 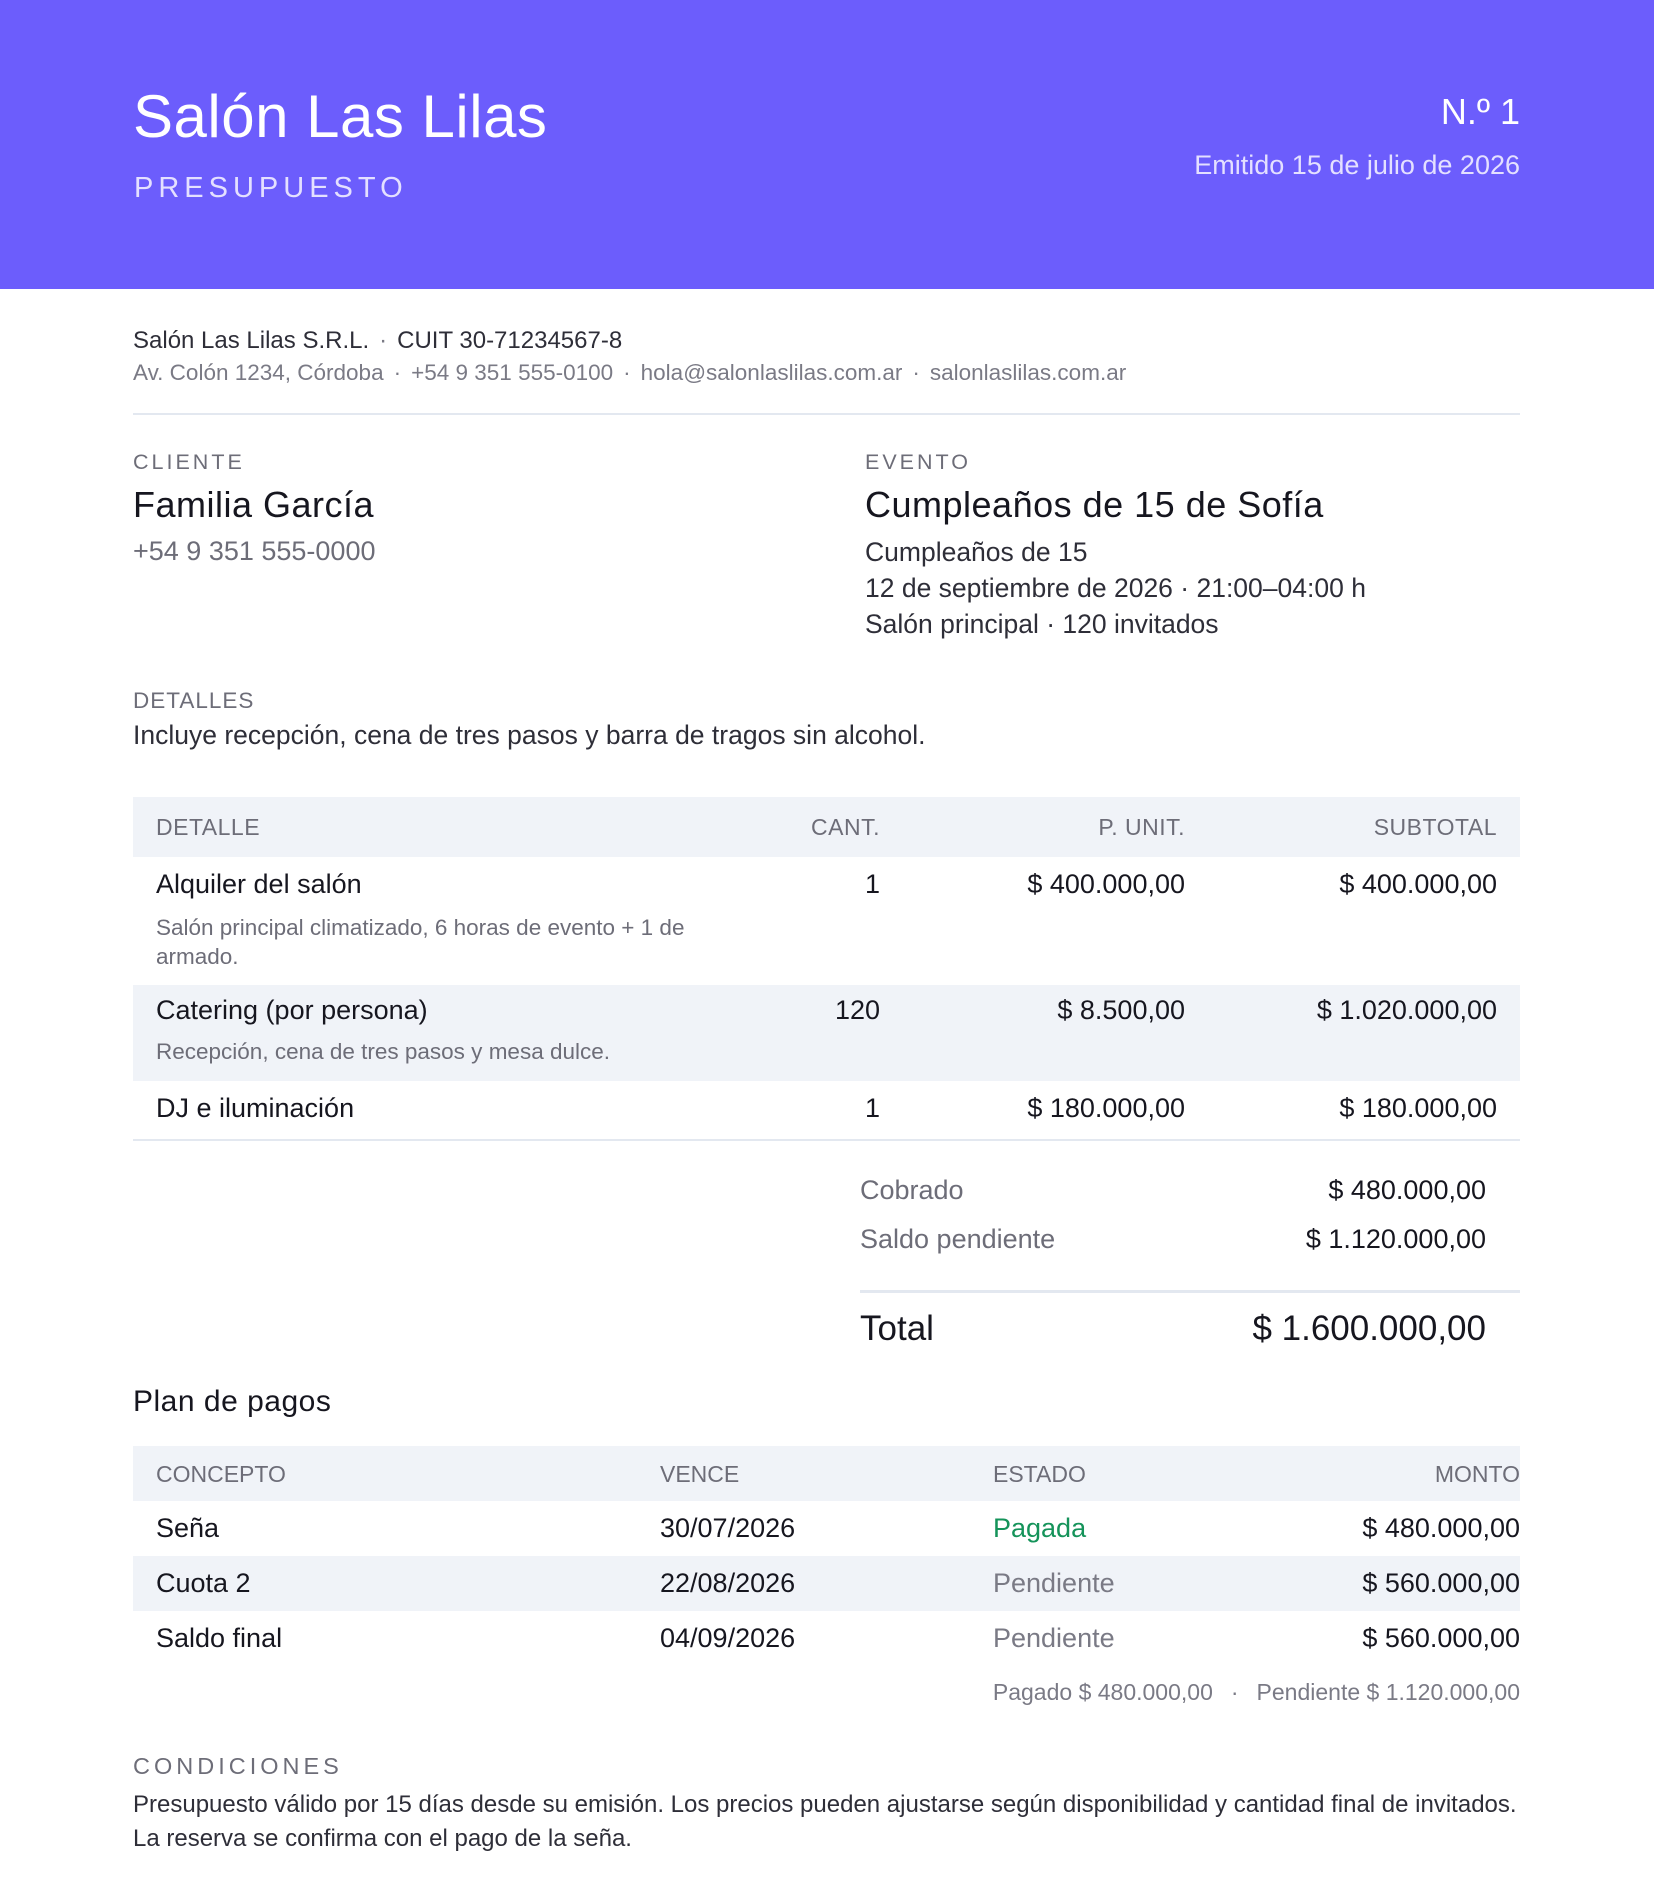 I want to click on col-qty-header: CANT., so click(x=845, y=827).